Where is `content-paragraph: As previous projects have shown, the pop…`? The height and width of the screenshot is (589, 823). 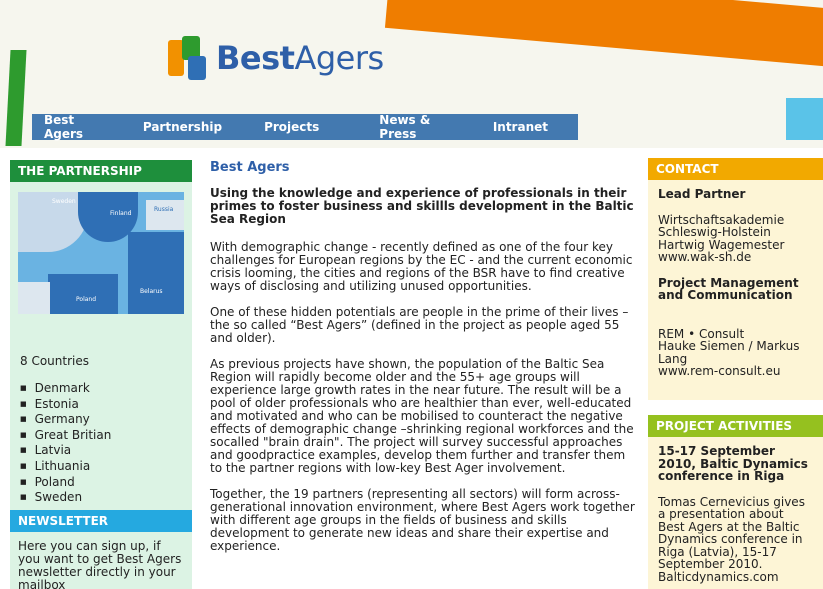
content-paragraph: As previous projects have shown, the pop… is located at coordinates (422, 416).